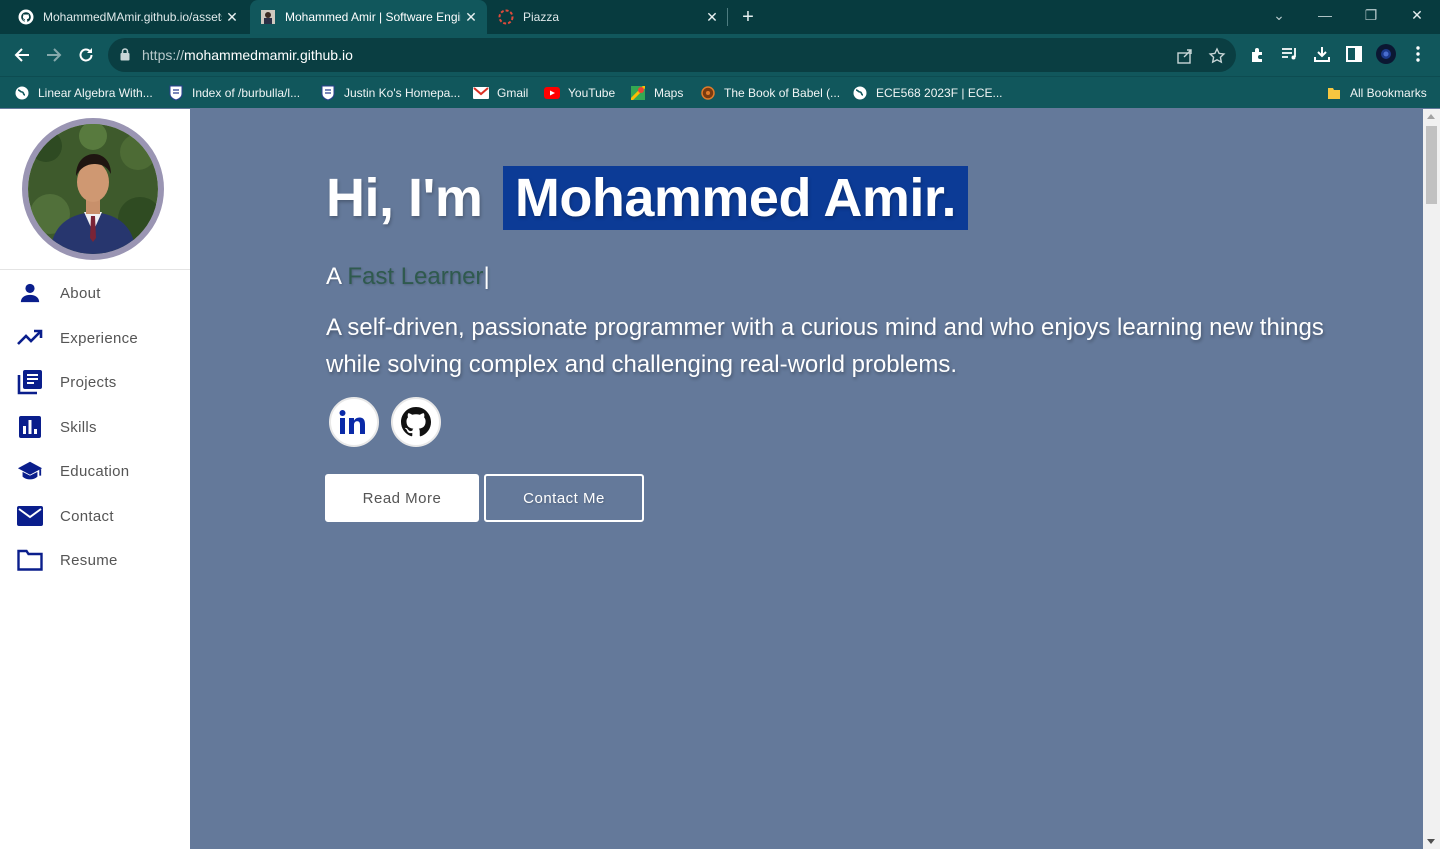 Image resolution: width=1440 pixels, height=849 pixels. Describe the element at coordinates (1431, 165) in the screenshot. I see `scrollbar-thumb` at that location.